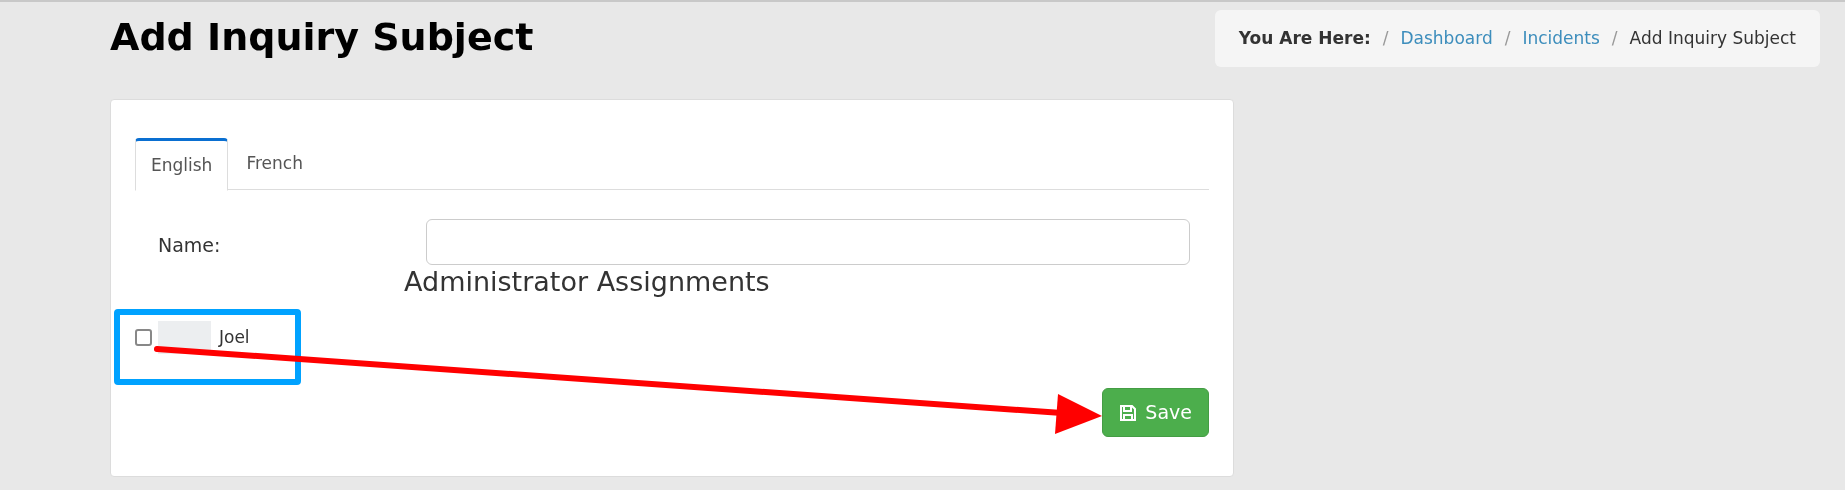 Image resolution: width=1845 pixels, height=490 pixels. Describe the element at coordinates (322, 37) in the screenshot. I see `page-title: Add Inquiry Subject` at that location.